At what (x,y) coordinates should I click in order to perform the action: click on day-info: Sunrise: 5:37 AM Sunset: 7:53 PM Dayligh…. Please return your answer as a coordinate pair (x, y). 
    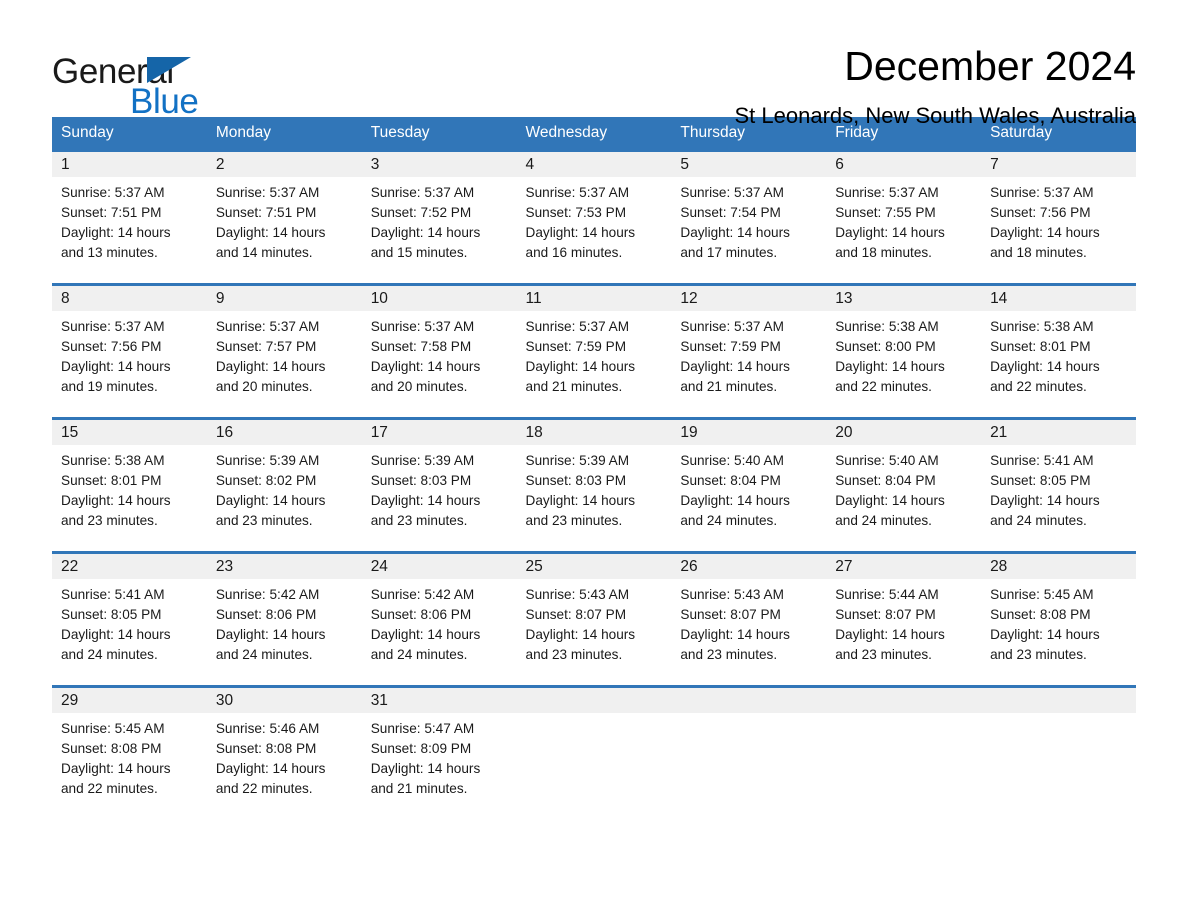
    Looking at the image, I should click on (594, 220).